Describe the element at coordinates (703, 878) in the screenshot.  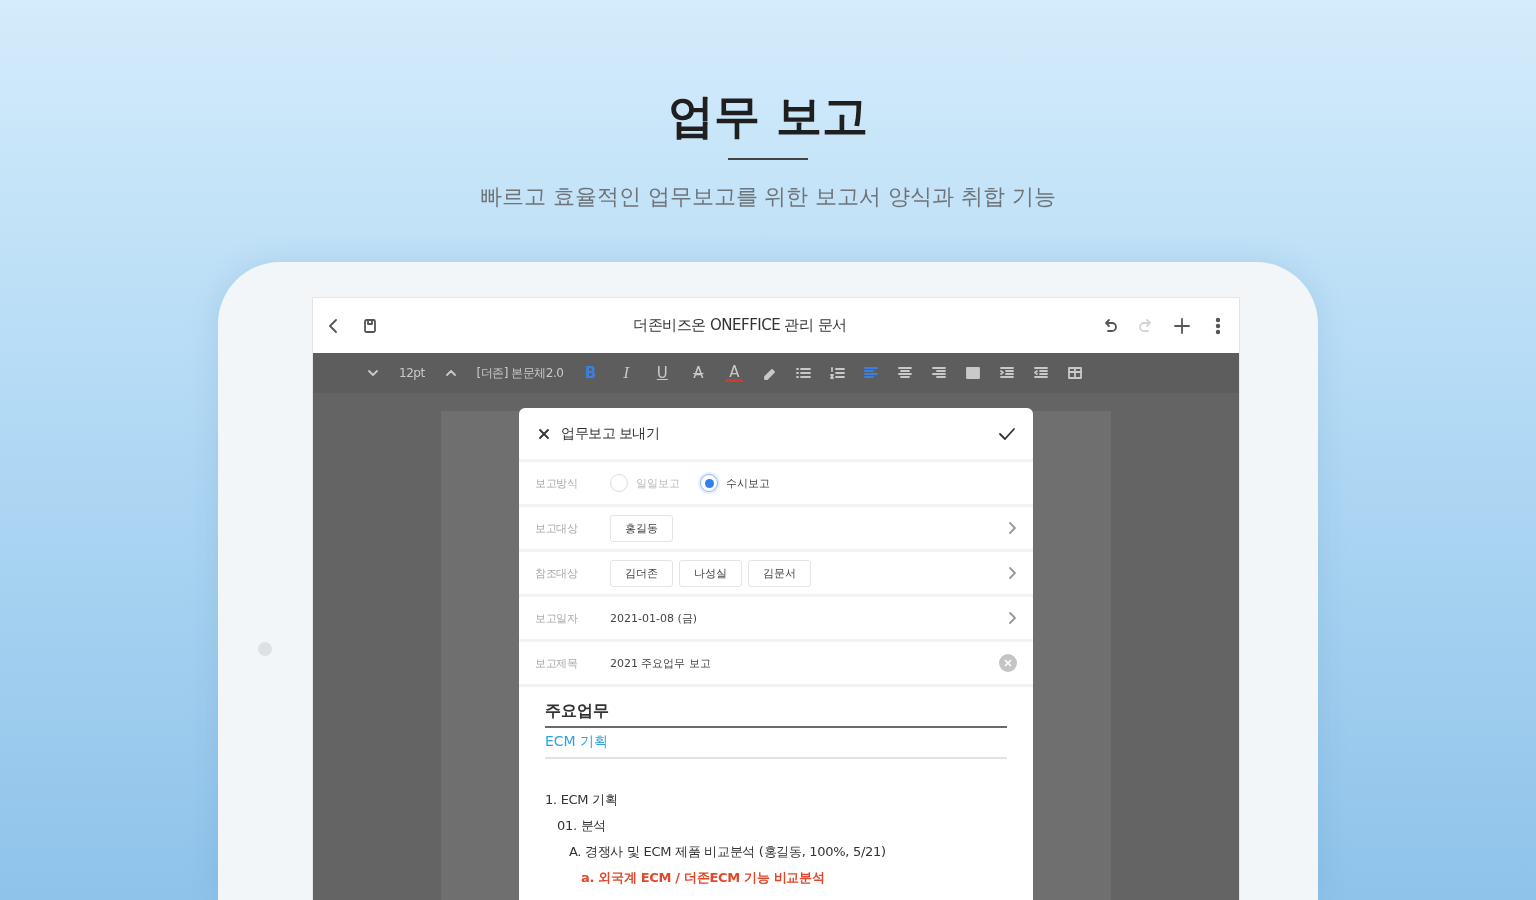
I see `outline-item: a. 외국계 ECM / 더존ECM 기능 비교분석` at that location.